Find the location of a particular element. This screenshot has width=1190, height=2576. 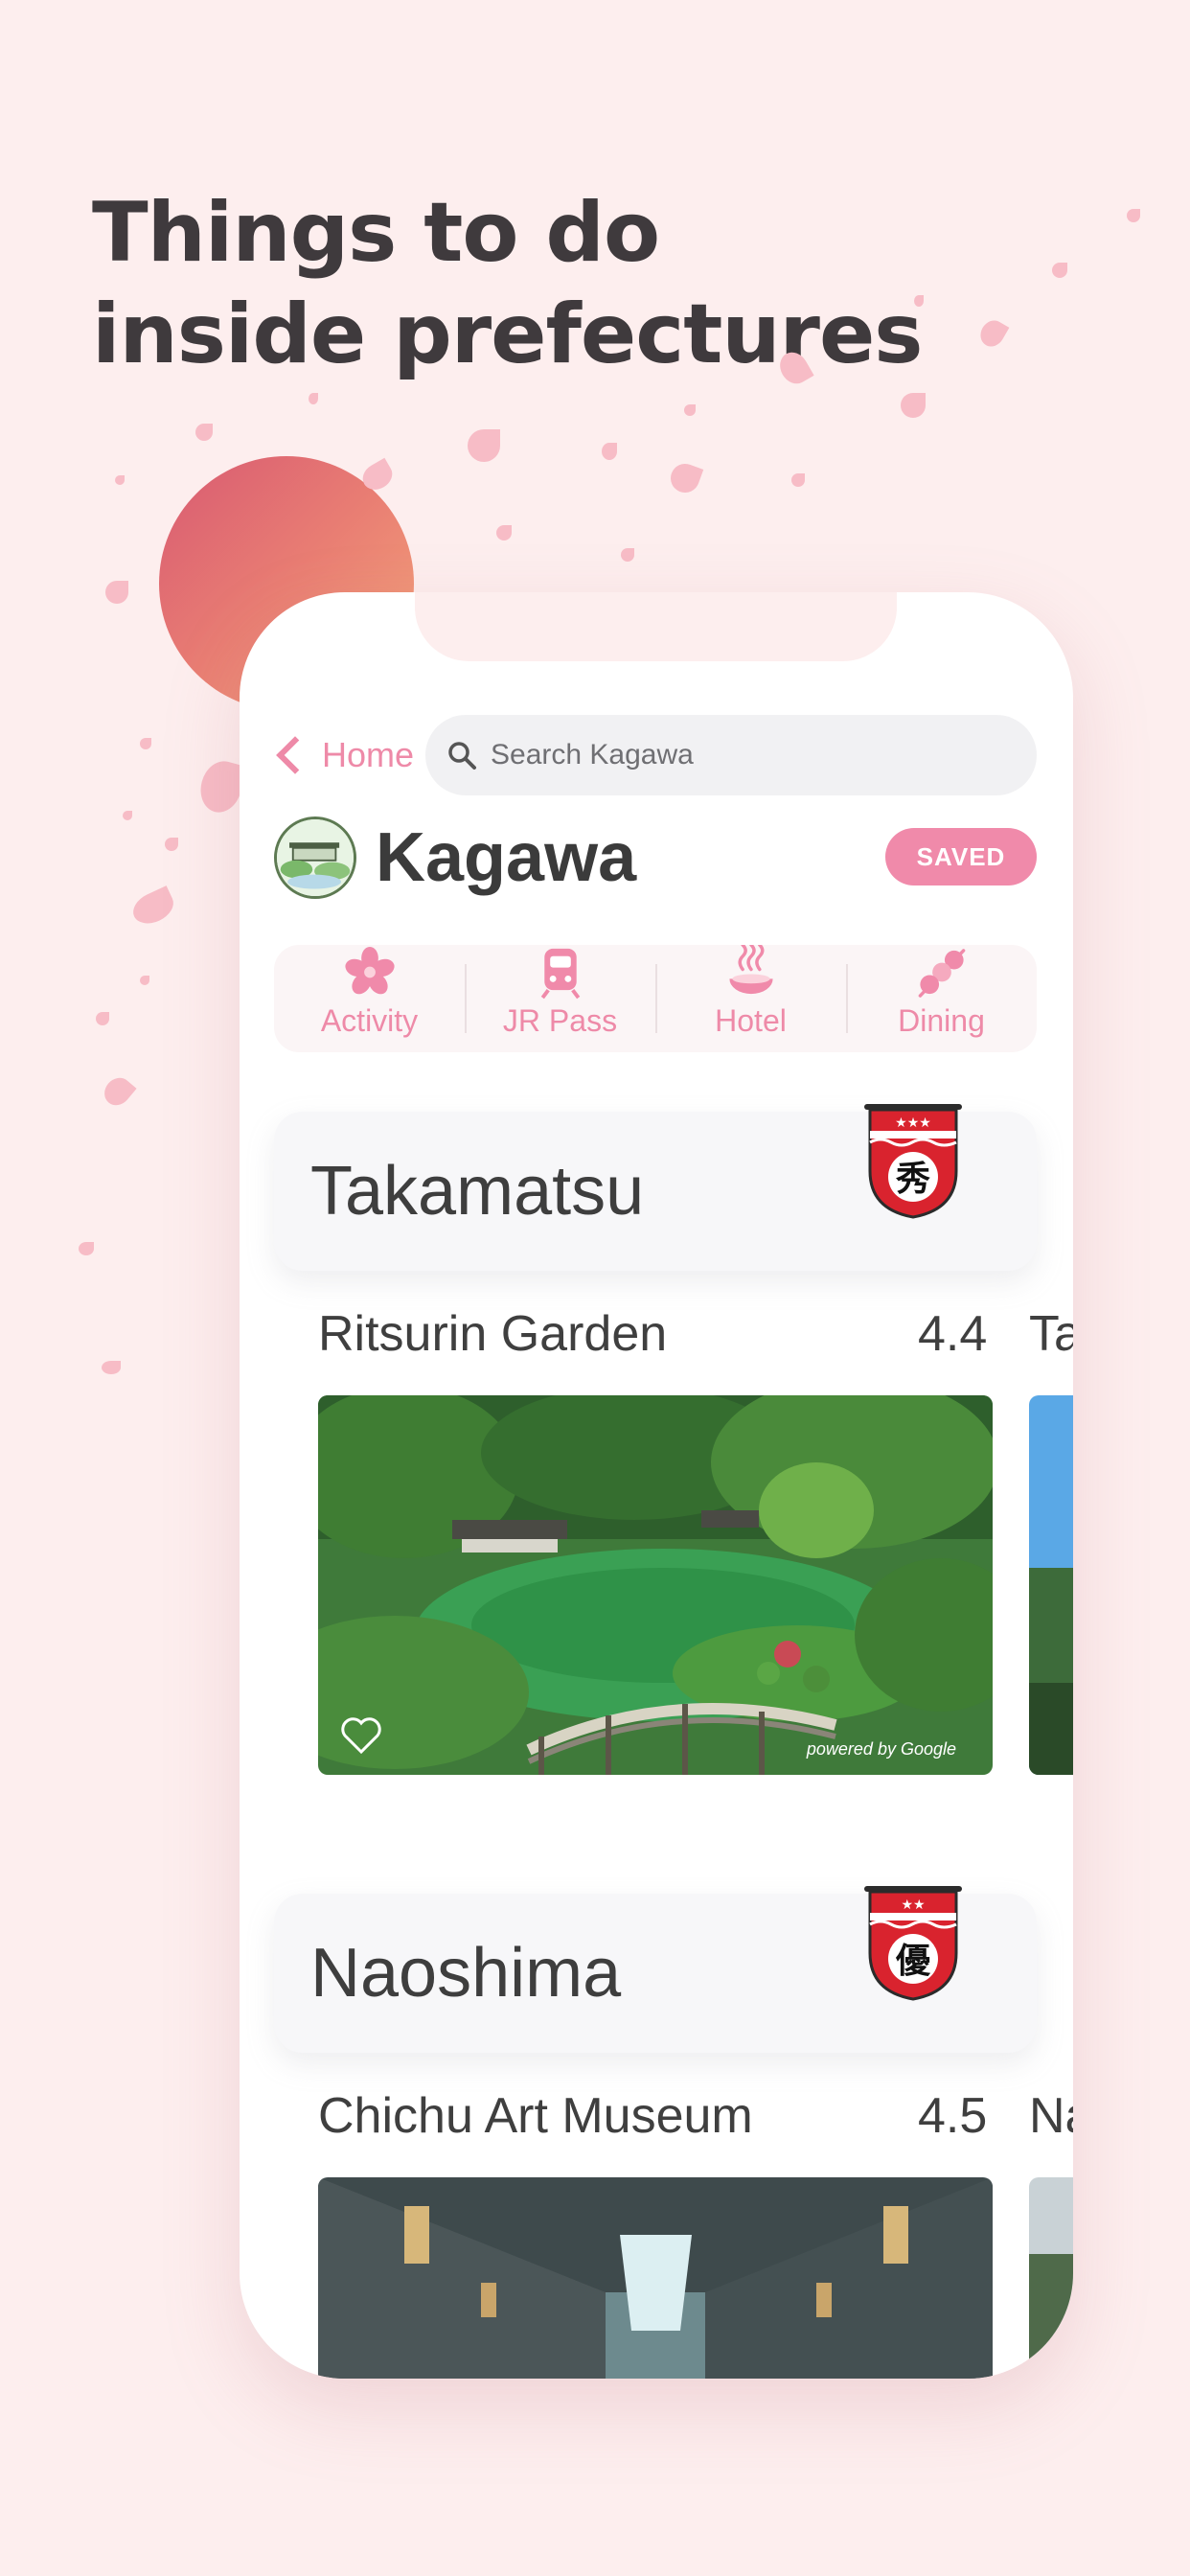

museum-photo is located at coordinates (655, 2278).